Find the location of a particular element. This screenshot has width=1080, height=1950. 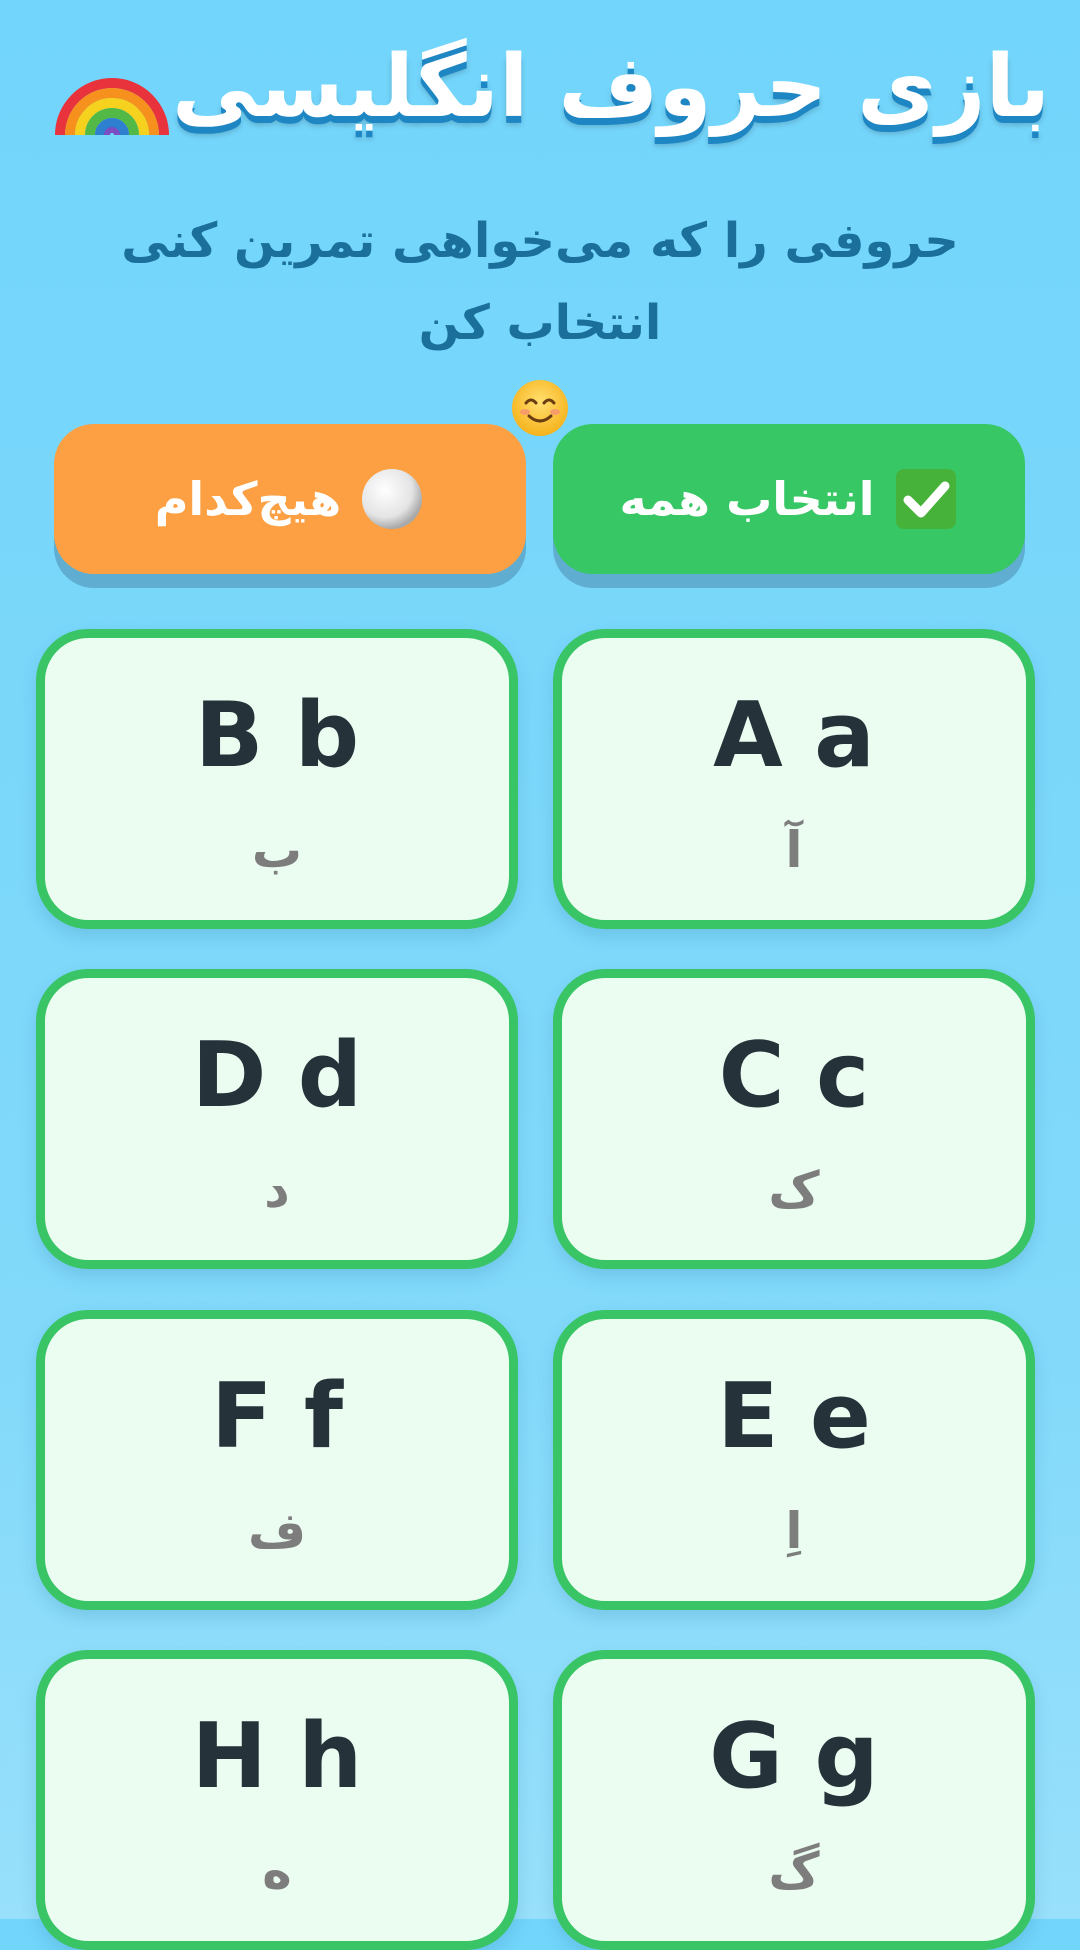

letter-card-a: A a آ is located at coordinates (794, 779).